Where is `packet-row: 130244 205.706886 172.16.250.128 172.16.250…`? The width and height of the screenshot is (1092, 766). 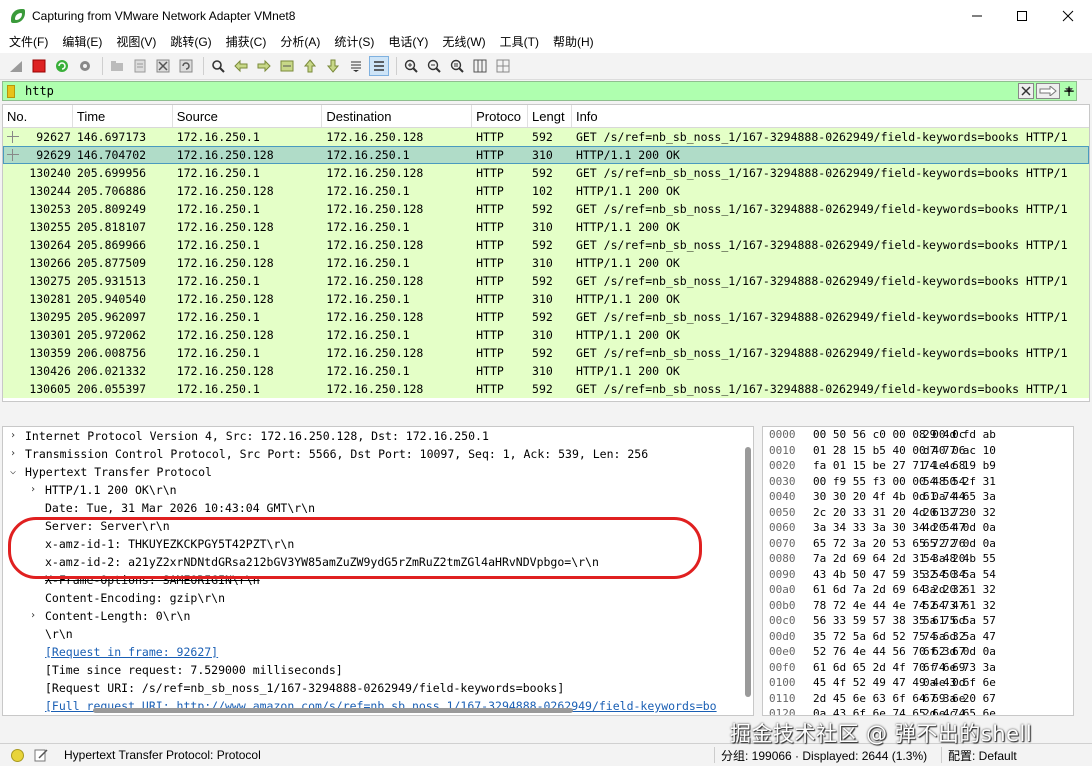
packet-row: 130244 205.706886 172.16.250.128 172.16.250… is located at coordinates (546, 191).